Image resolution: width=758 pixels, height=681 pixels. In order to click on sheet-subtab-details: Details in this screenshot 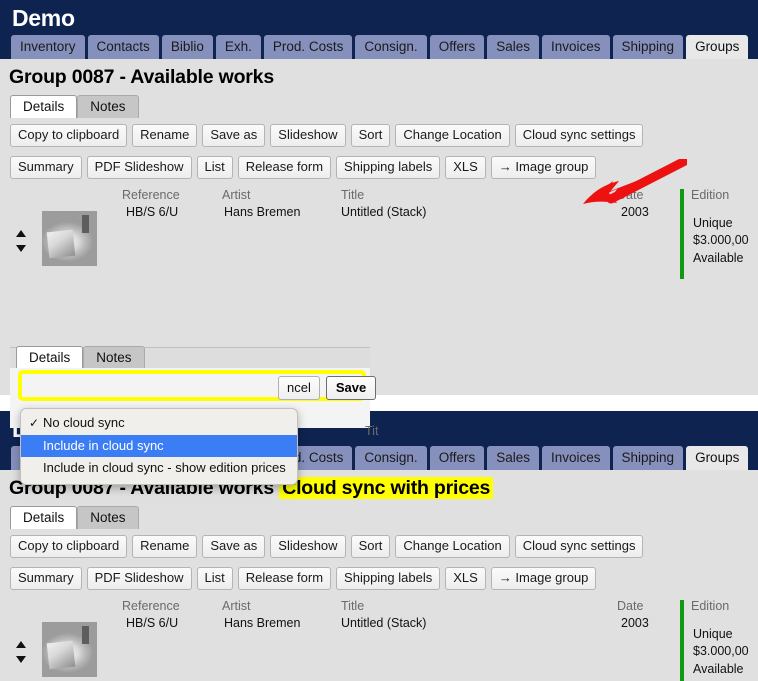, I will do `click(50, 357)`.